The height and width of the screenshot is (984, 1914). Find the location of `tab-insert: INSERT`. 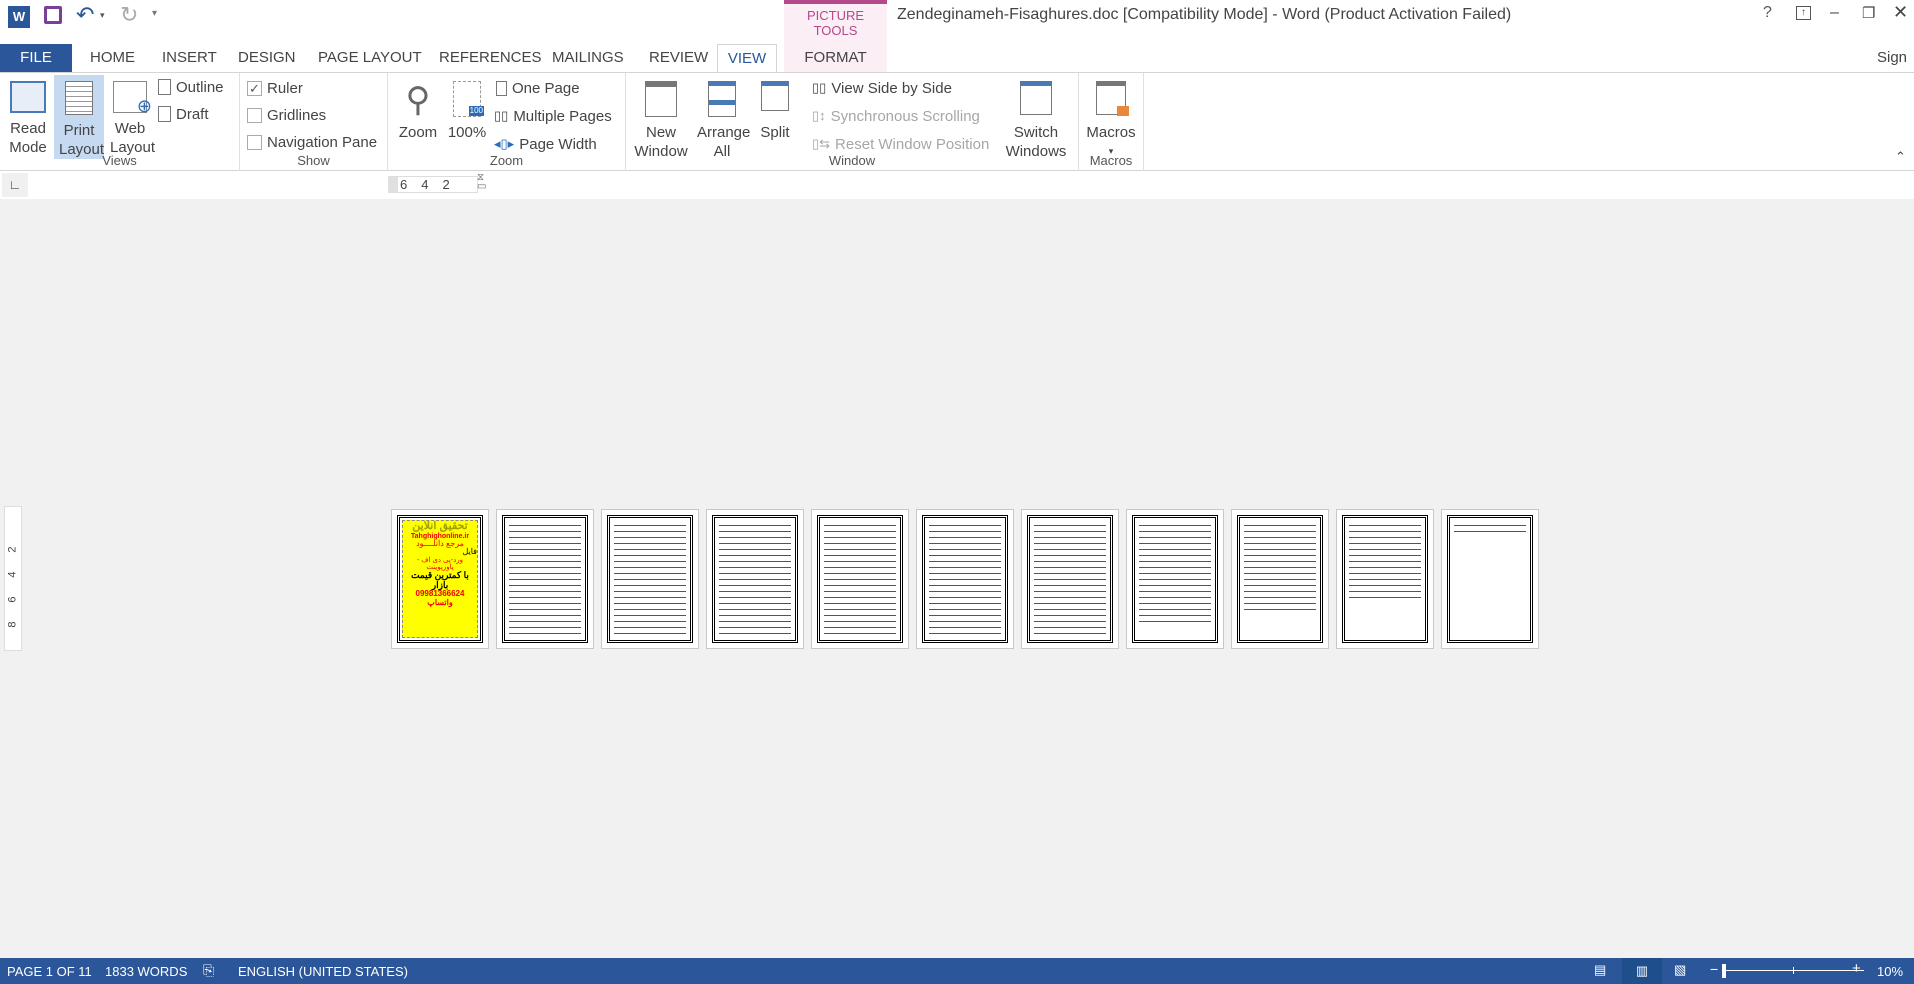

tab-insert: INSERT is located at coordinates (189, 58).